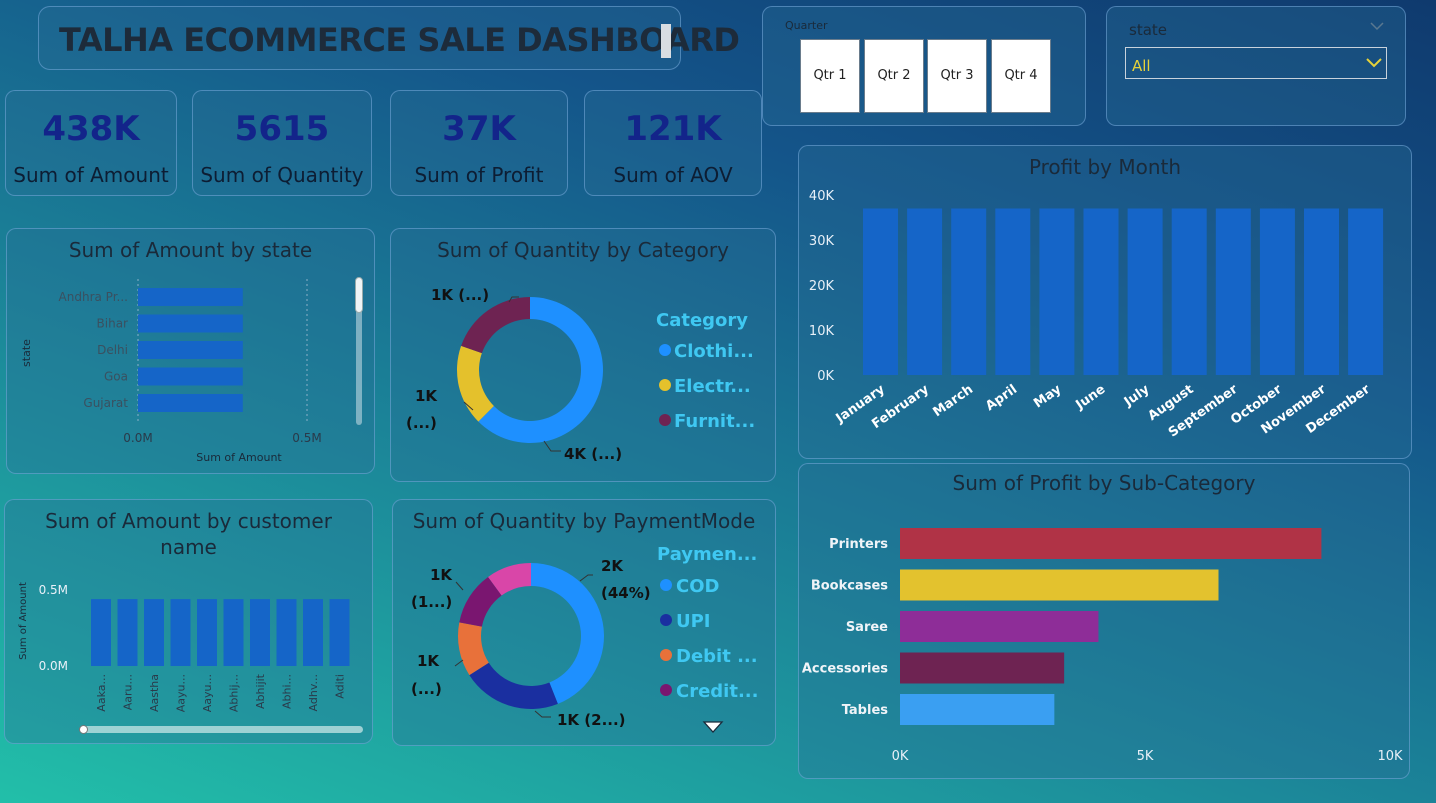 The height and width of the screenshot is (803, 1436). I want to click on tick-label: 20K, so click(822, 286).